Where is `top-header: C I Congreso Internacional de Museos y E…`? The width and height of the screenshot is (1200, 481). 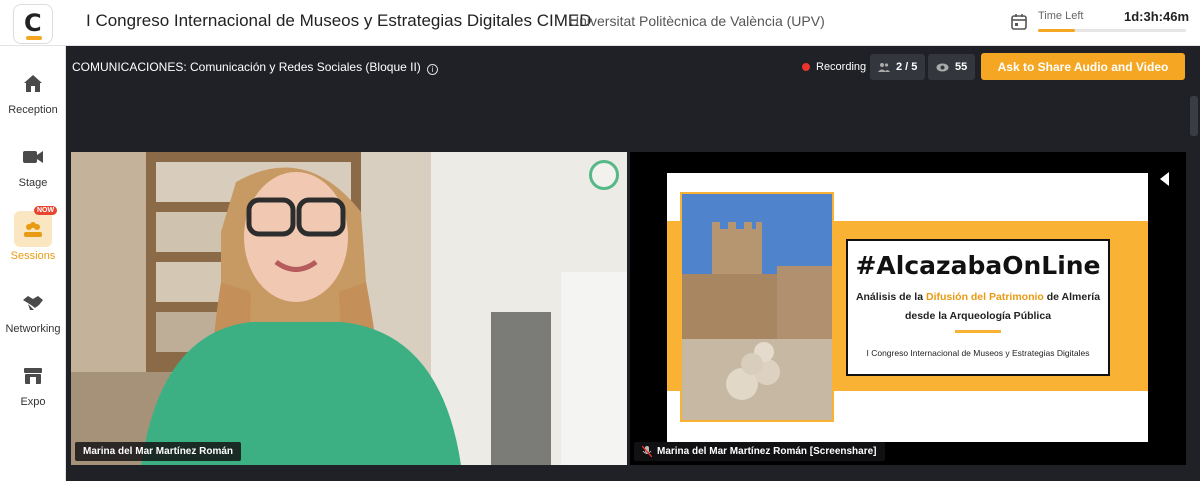
top-header: C I Congreso Internacional de Museos y E… is located at coordinates (600, 23).